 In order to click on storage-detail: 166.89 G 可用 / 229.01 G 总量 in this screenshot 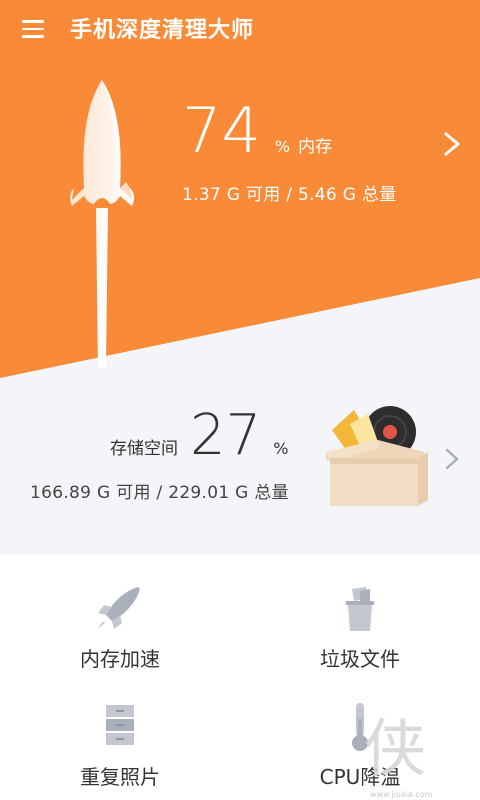, I will do `click(159, 493)`.